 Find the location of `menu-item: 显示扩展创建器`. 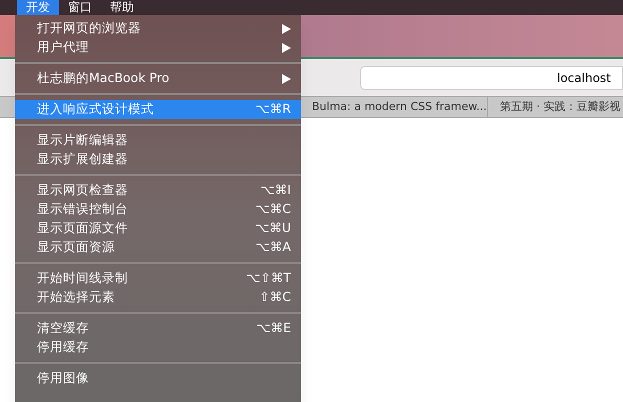

menu-item: 显示扩展创建器 is located at coordinates (158, 159).